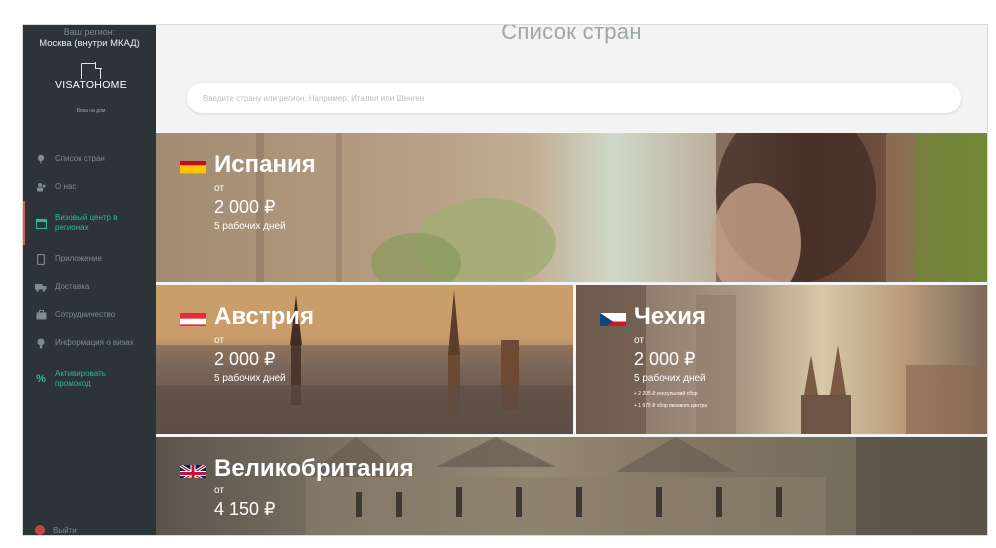  What do you see at coordinates (41, 187) in the screenshot?
I see `people-icon` at bounding box center [41, 187].